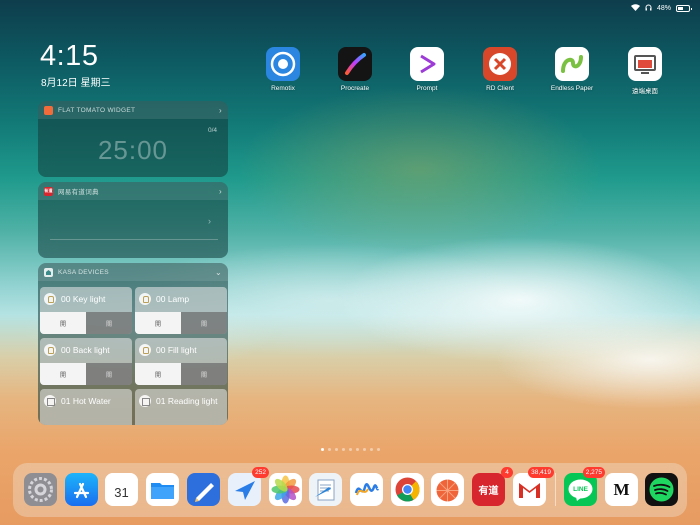  I want to click on power-toggle: 開關, so click(86, 374).